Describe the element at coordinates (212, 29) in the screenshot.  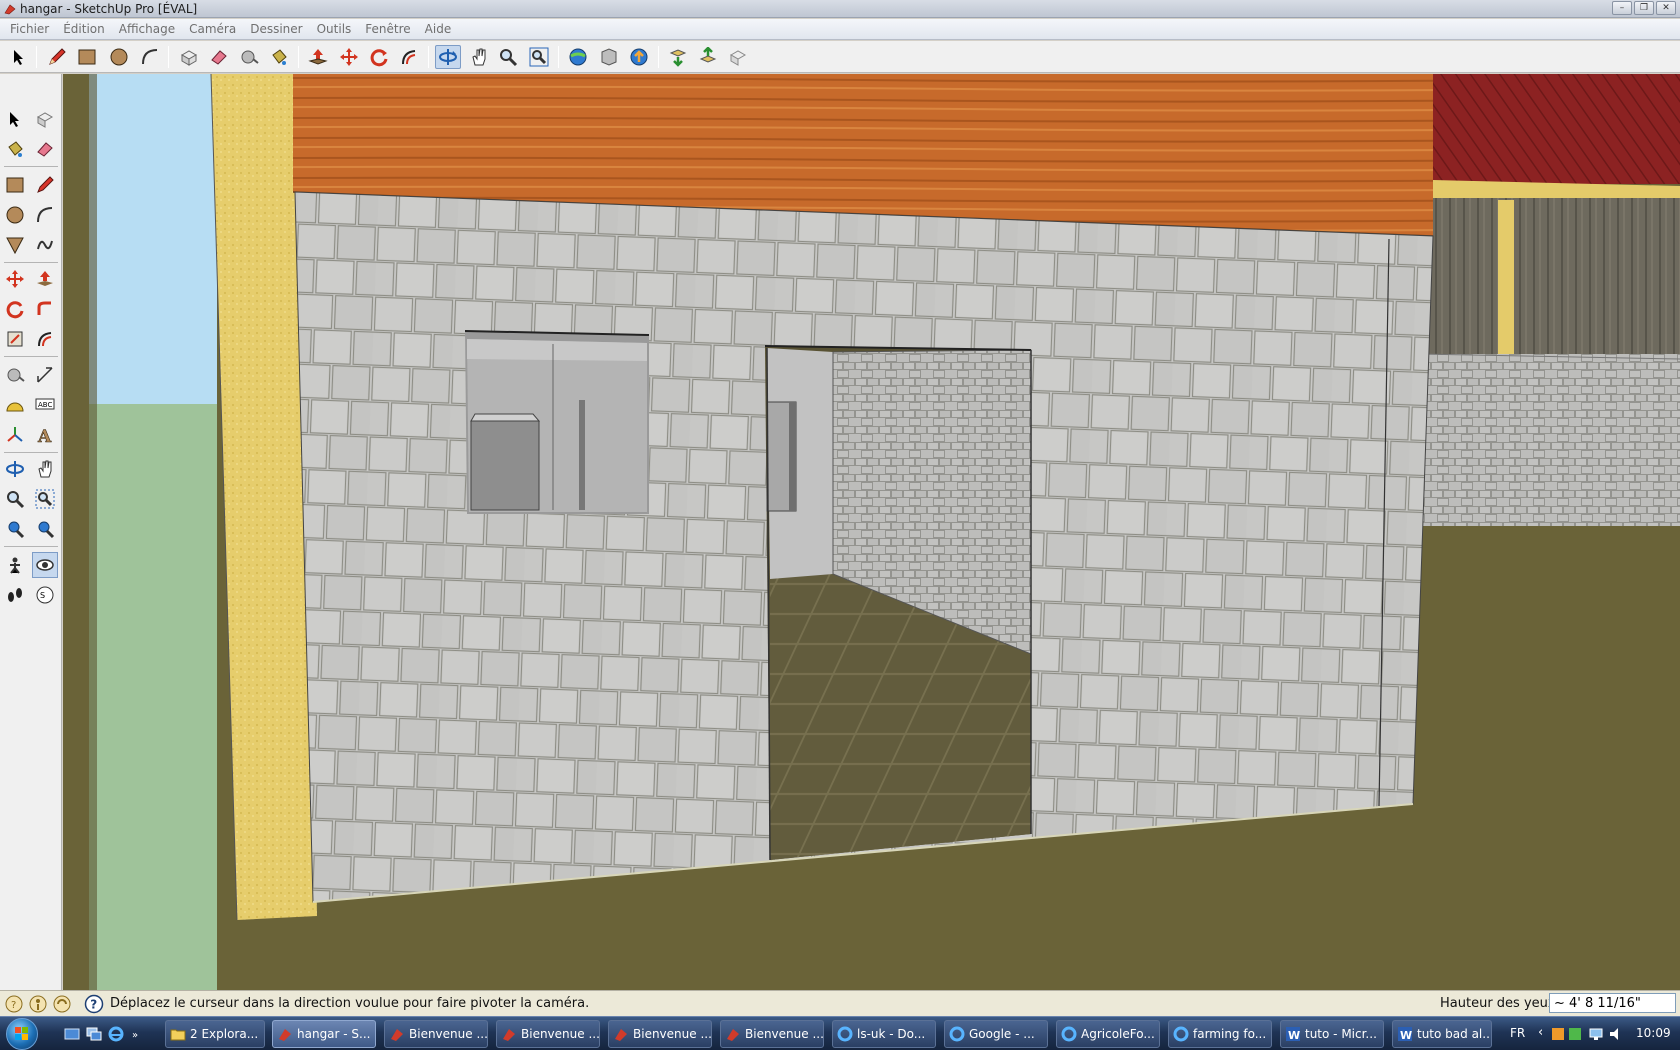
I see `menu-camera: Caméra` at that location.